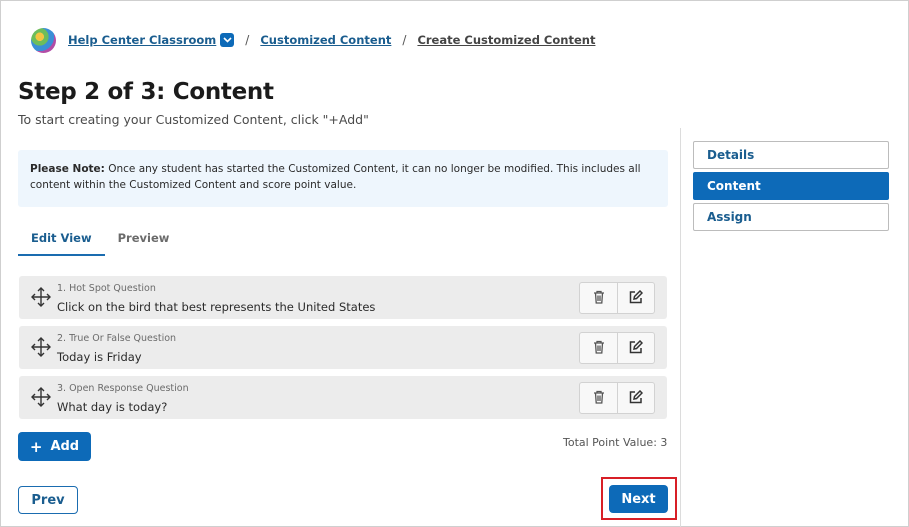  Describe the element at coordinates (325, 40) in the screenshot. I see `breadcrumb-section-link: Customized Content` at that location.